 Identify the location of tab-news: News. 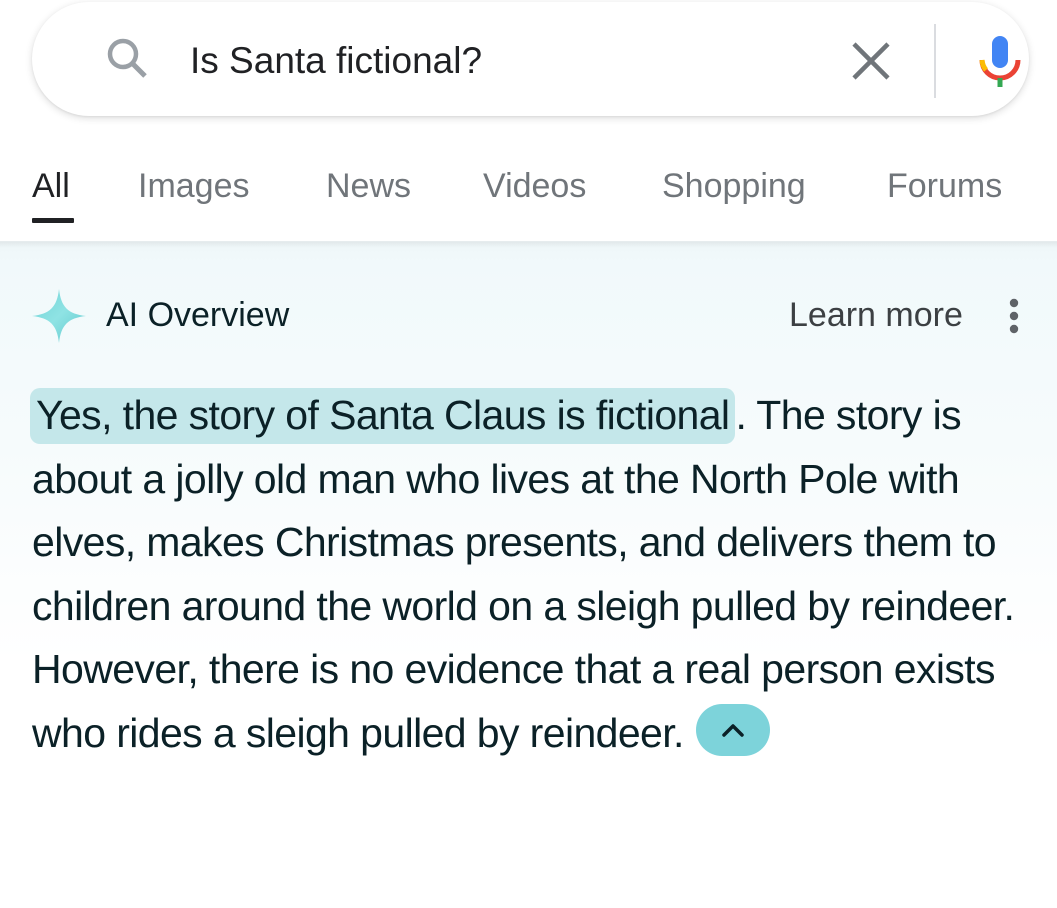
(368, 186).